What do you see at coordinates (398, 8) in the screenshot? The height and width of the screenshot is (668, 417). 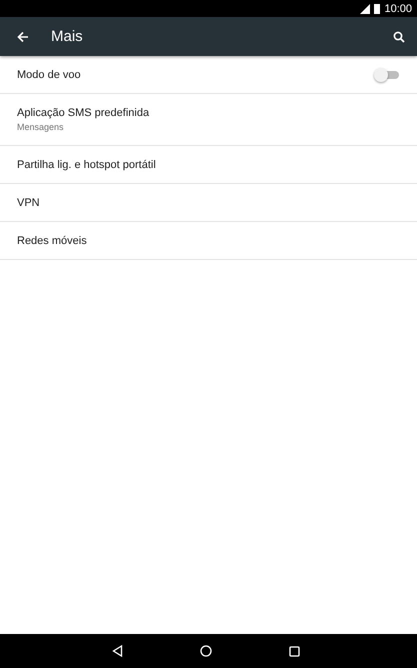 I see `clock: 10:00` at bounding box center [398, 8].